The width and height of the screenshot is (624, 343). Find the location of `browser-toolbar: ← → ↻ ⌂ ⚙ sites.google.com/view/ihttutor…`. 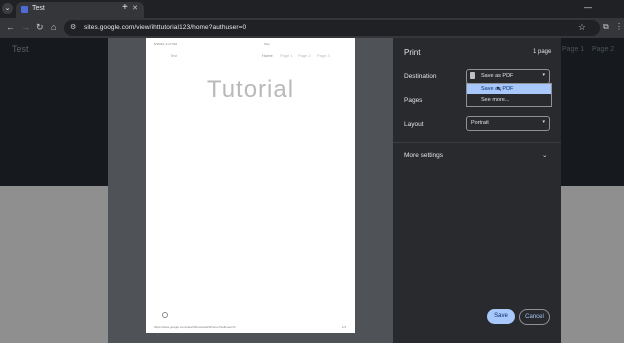

browser-toolbar: ← → ↻ ⌂ ⚙ sites.google.com/view/ihttutor… is located at coordinates (312, 28).